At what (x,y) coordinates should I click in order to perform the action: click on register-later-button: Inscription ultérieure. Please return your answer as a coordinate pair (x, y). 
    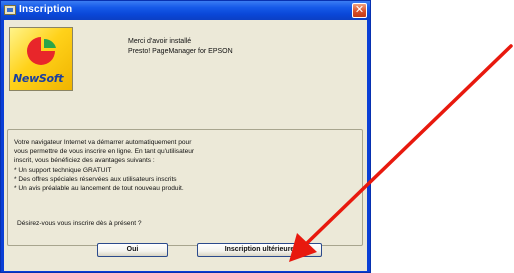
    Looking at the image, I should click on (259, 250).